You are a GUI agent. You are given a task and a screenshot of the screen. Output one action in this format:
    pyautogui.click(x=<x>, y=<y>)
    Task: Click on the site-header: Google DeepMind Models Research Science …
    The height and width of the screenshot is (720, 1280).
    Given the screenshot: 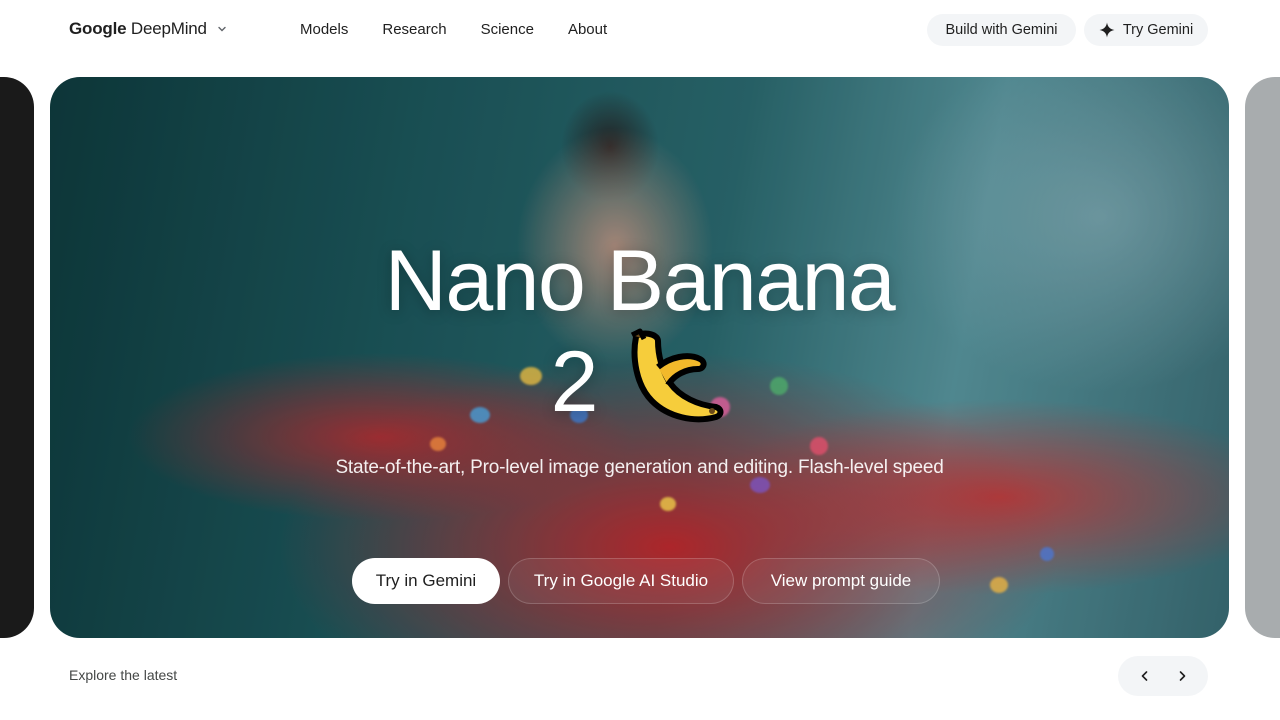 What is the action you would take?
    pyautogui.click(x=640, y=31)
    